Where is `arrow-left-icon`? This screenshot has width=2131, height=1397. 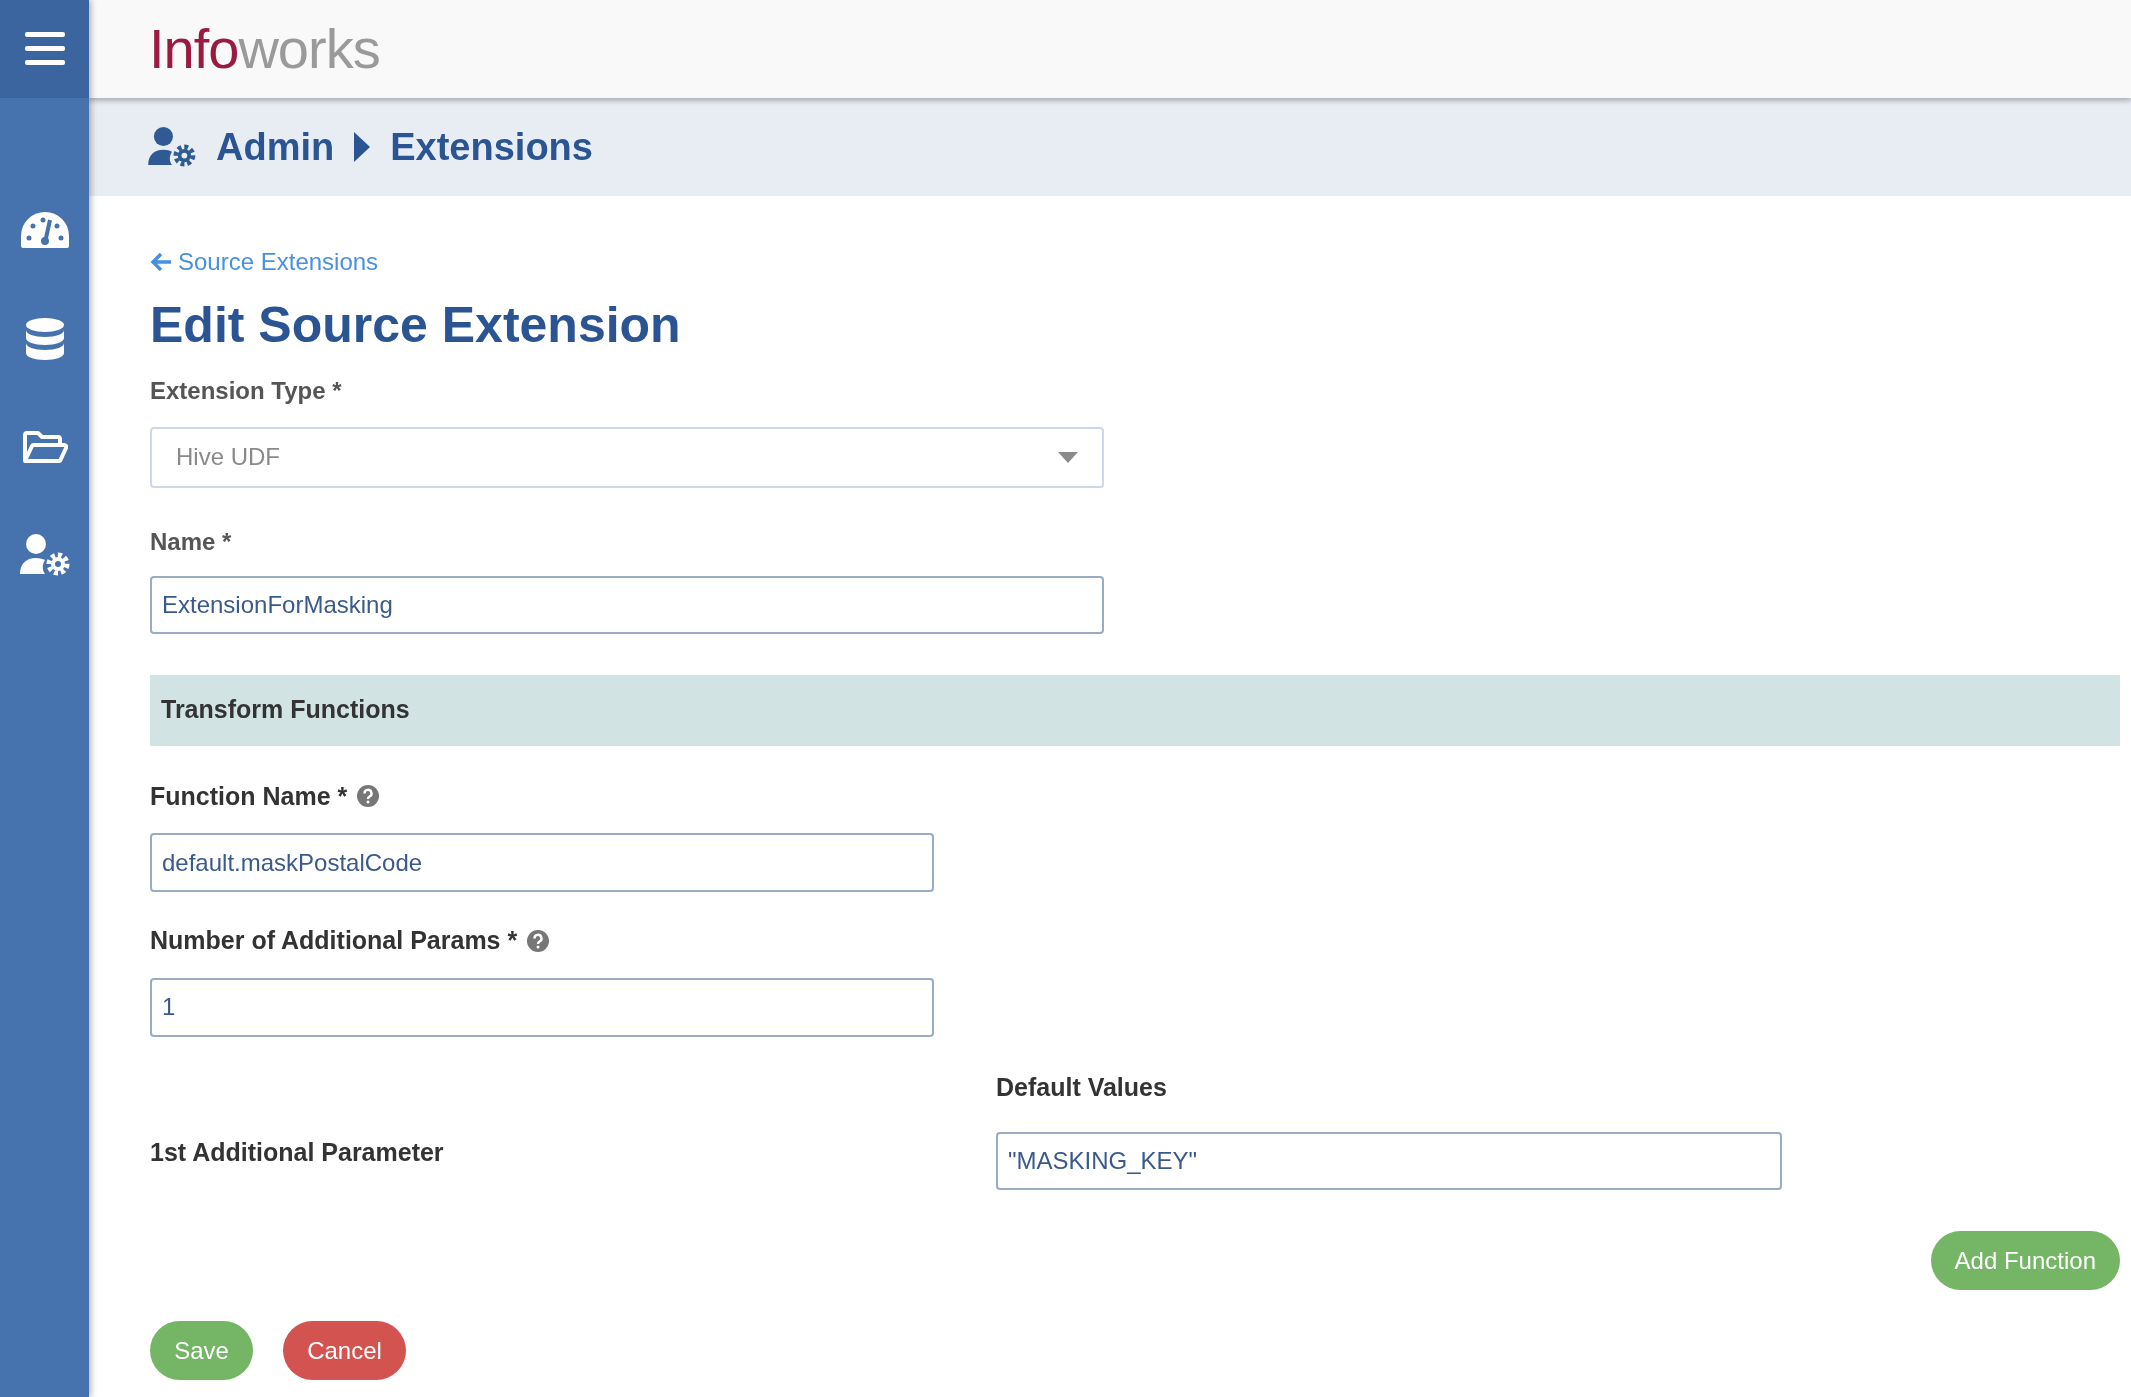
arrow-left-icon is located at coordinates (161, 262).